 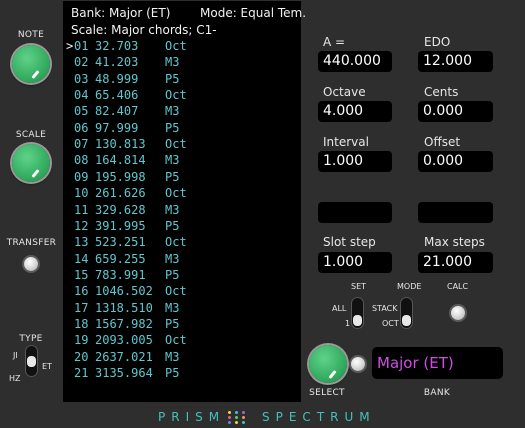 What do you see at coordinates (437, 42) in the screenshot?
I see `edo-label: EDO` at bounding box center [437, 42].